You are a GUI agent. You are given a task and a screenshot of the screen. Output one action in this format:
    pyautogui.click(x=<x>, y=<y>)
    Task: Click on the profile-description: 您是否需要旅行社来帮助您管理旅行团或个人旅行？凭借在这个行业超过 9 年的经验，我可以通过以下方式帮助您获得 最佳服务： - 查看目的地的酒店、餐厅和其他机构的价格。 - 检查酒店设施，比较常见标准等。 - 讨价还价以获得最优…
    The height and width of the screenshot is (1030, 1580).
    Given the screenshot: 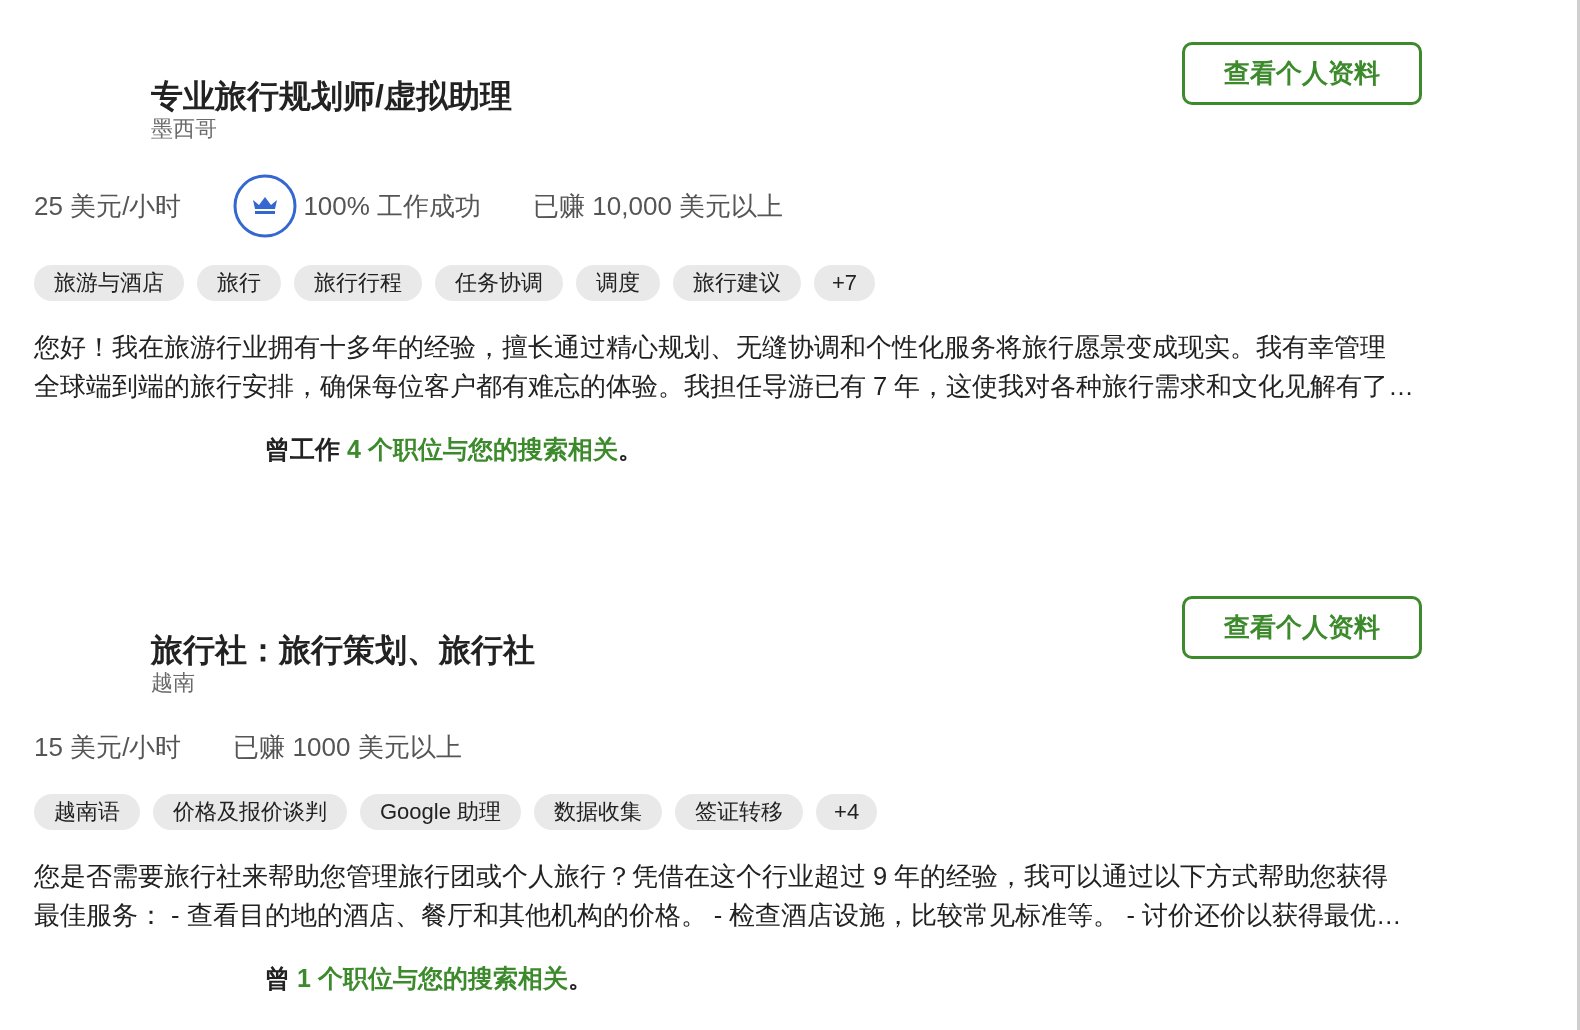 What is the action you would take?
    pyautogui.click(x=718, y=896)
    